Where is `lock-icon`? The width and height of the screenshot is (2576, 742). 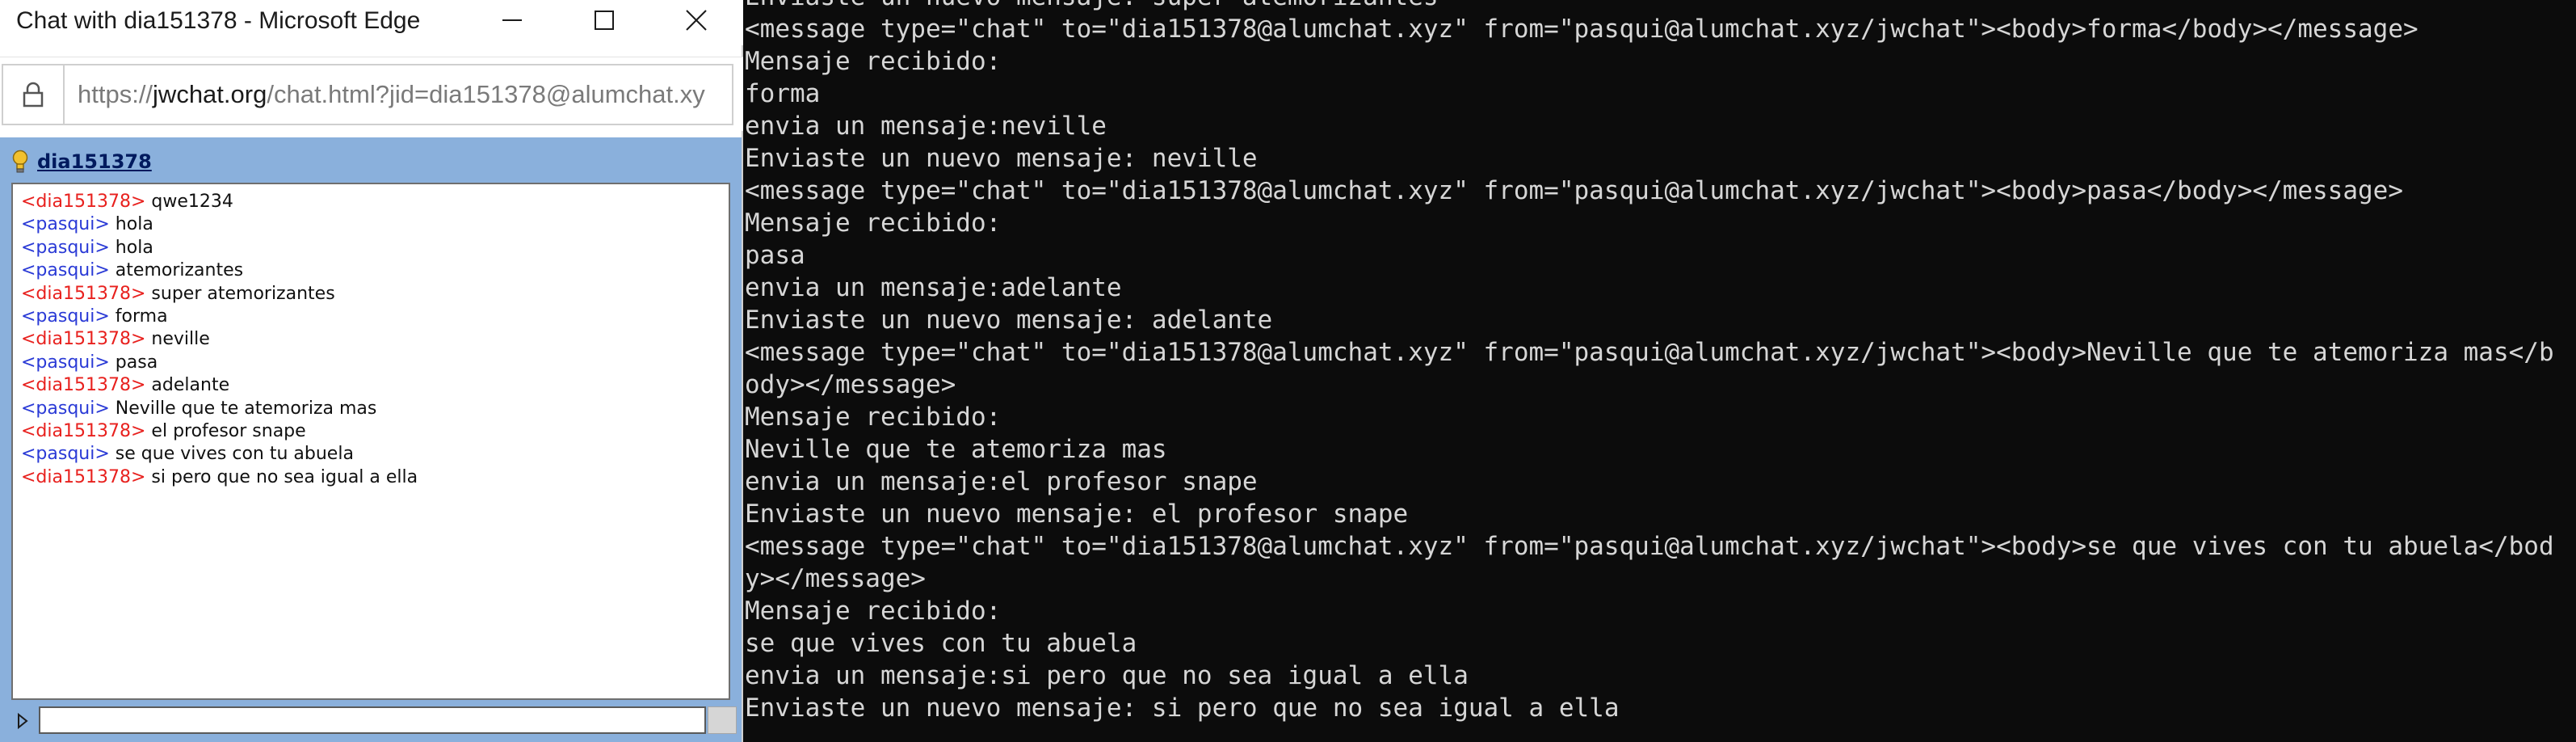 lock-icon is located at coordinates (33, 95).